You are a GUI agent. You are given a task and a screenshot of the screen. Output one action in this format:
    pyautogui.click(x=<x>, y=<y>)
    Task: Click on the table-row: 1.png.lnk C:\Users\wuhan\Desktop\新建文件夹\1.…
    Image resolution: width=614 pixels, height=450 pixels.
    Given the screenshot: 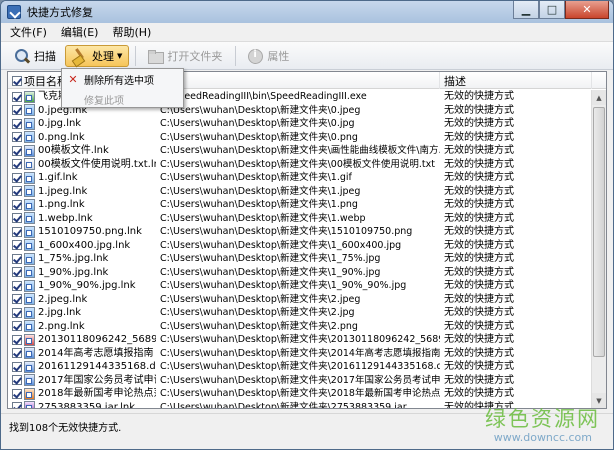 What is the action you would take?
    pyautogui.click(x=301, y=205)
    